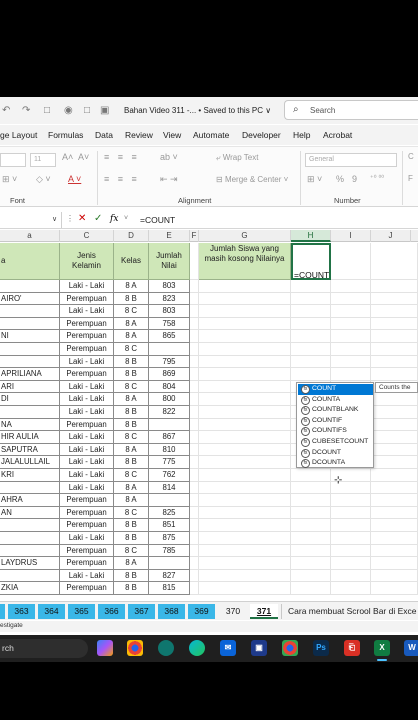 The height and width of the screenshot is (720, 418). Describe the element at coordinates (209, 362) in the screenshot. I see `table-row: Laki - Laki 8 B 795` at that location.